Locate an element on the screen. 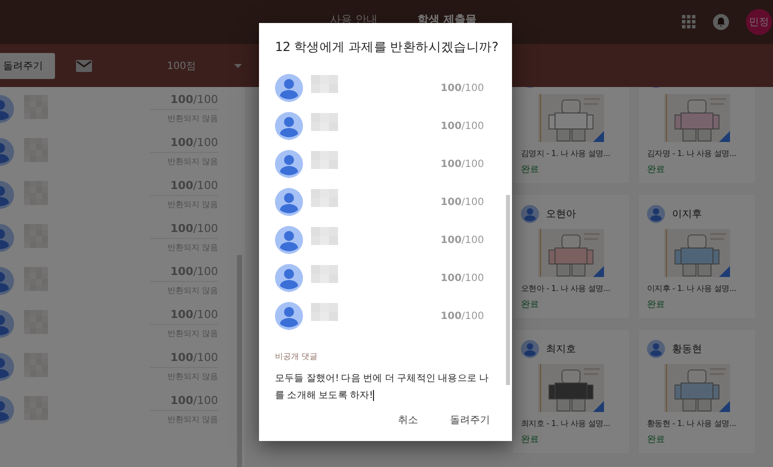 Image resolution: width=773 pixels, height=467 pixels. submission-card: 김자명 - 1. 나 사용 설명... 완료 is located at coordinates (697, 135).